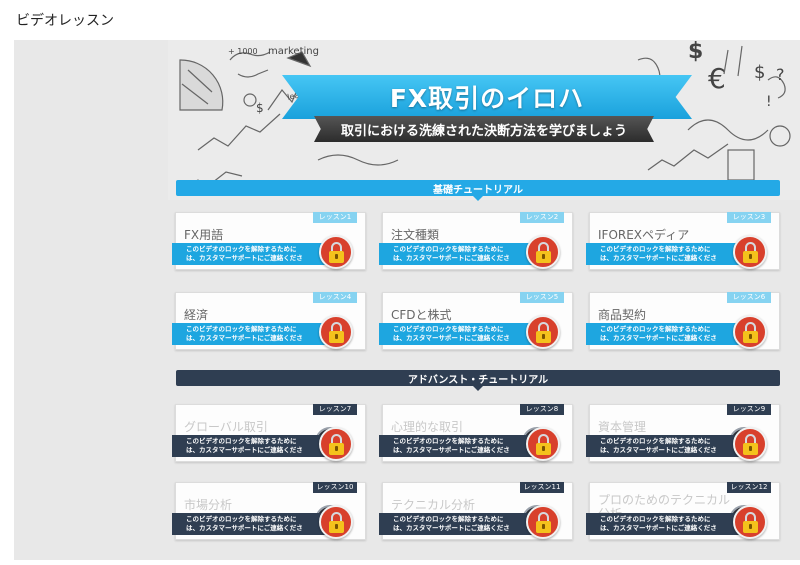 The height and width of the screenshot is (565, 800). I want to click on hero-title: FX取引のイロハ, so click(487, 98).